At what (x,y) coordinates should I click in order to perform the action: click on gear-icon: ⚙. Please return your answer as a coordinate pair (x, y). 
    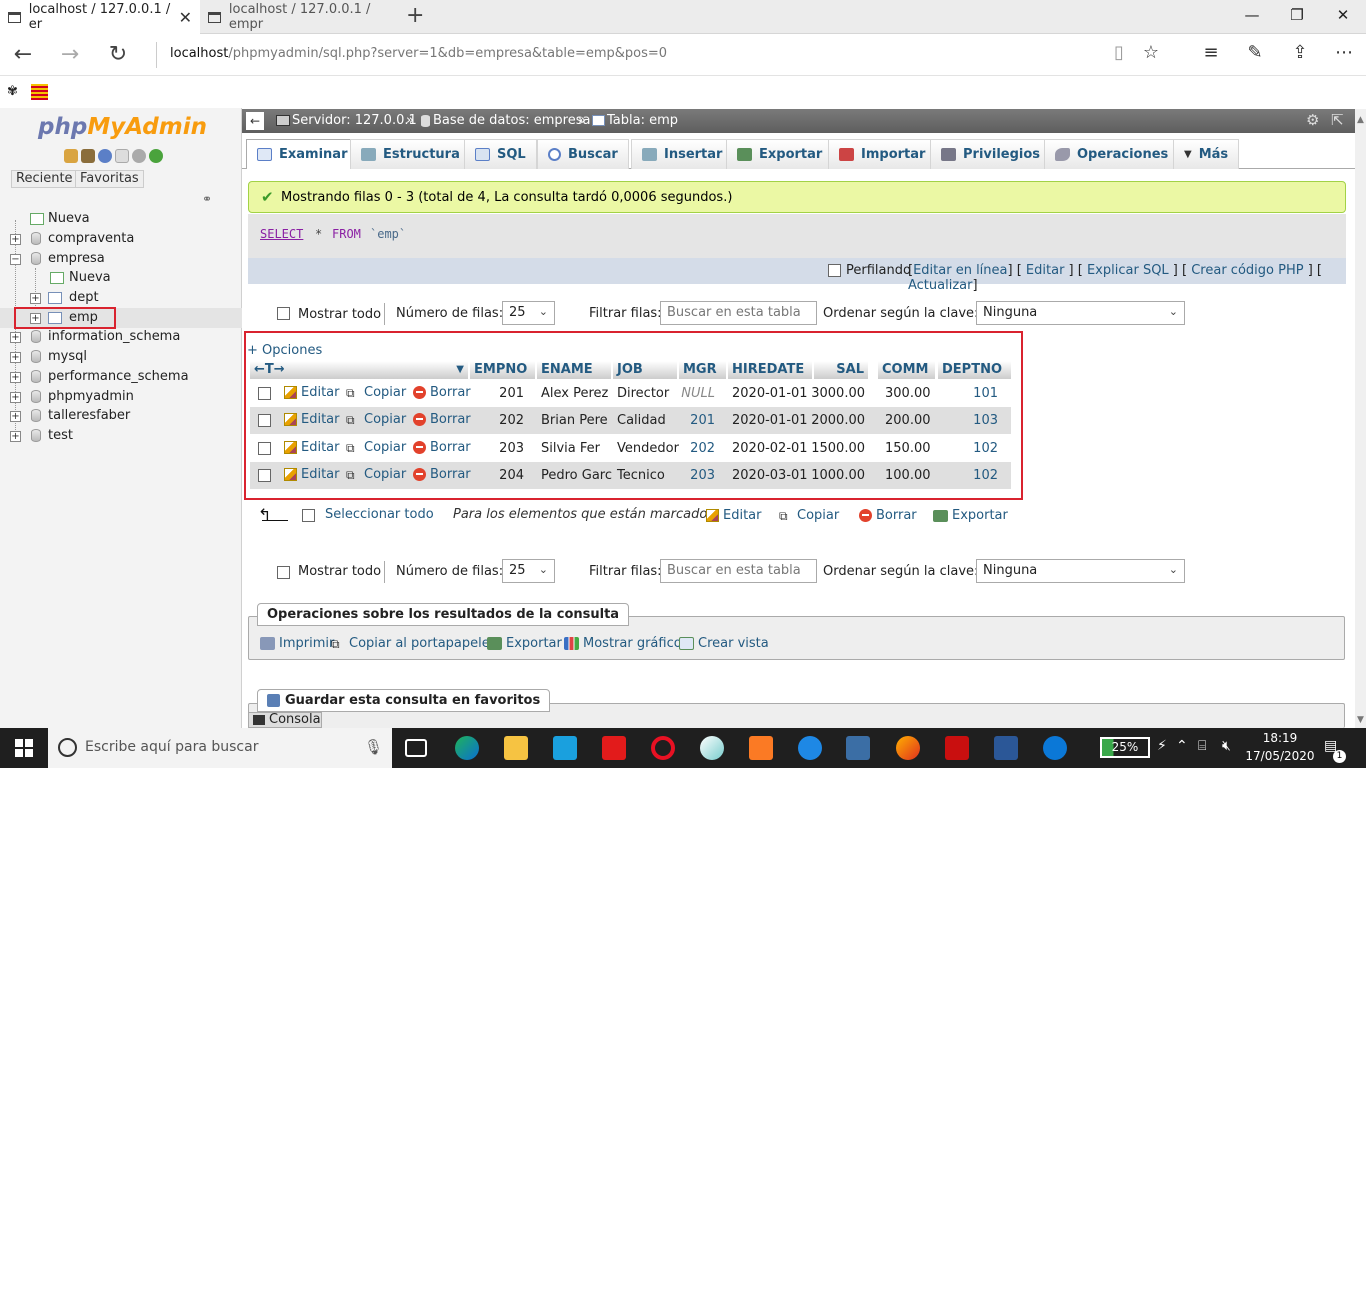
    Looking at the image, I should click on (1312, 120).